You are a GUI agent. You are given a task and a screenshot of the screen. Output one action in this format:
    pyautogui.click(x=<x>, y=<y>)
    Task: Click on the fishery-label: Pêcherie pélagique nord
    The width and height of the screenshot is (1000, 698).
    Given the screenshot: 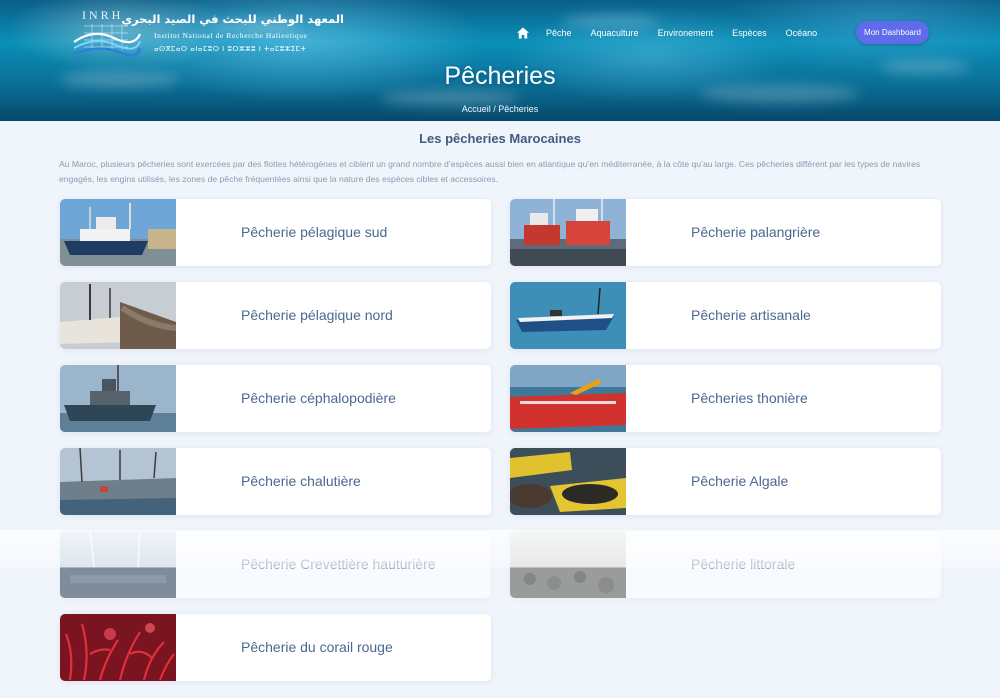 What is the action you would take?
    pyautogui.click(x=317, y=315)
    